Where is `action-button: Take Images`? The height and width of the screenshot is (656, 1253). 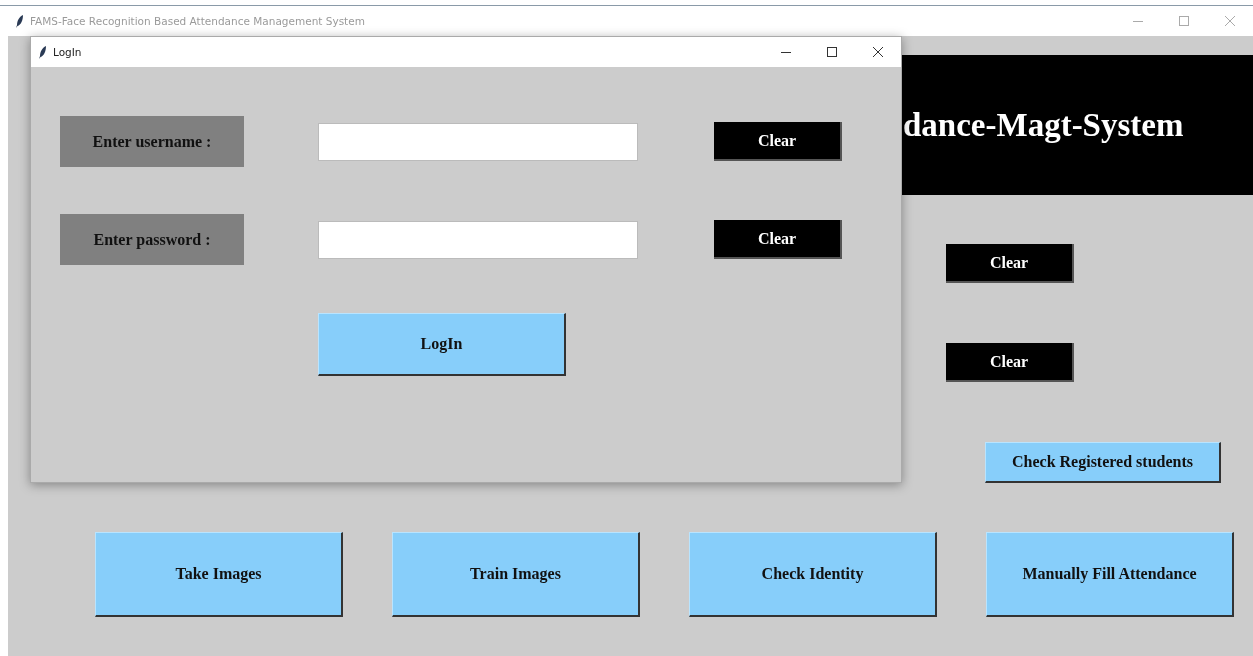 action-button: Take Images is located at coordinates (219, 574).